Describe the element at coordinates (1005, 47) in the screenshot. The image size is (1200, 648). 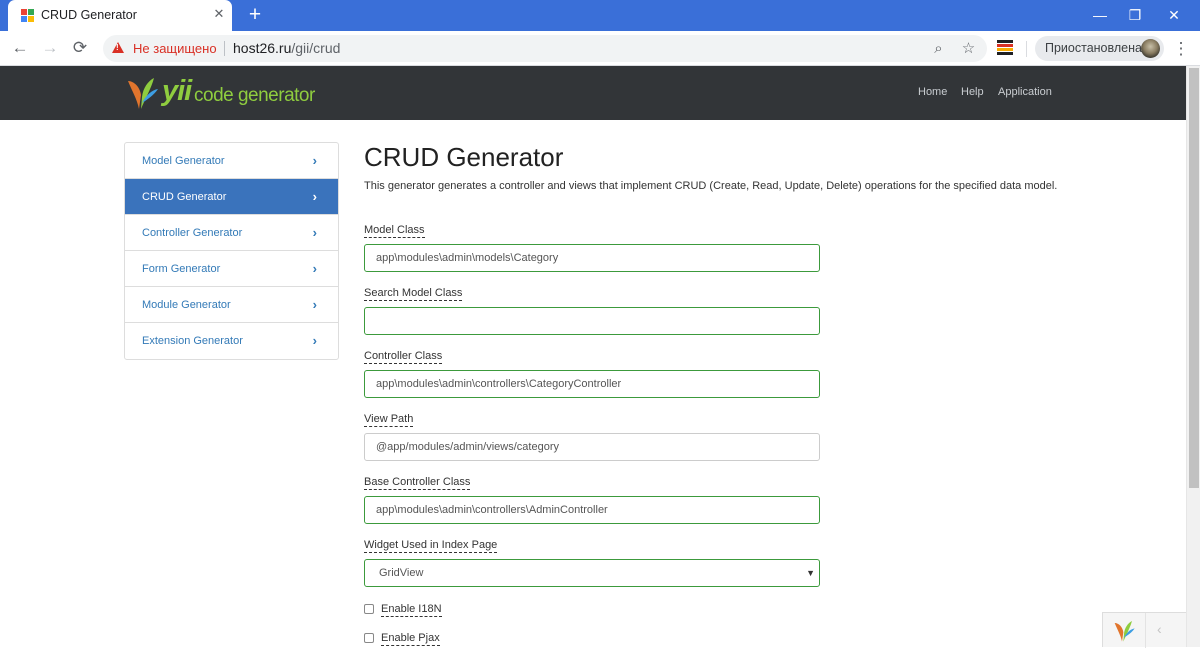
I see `extension-icon` at that location.